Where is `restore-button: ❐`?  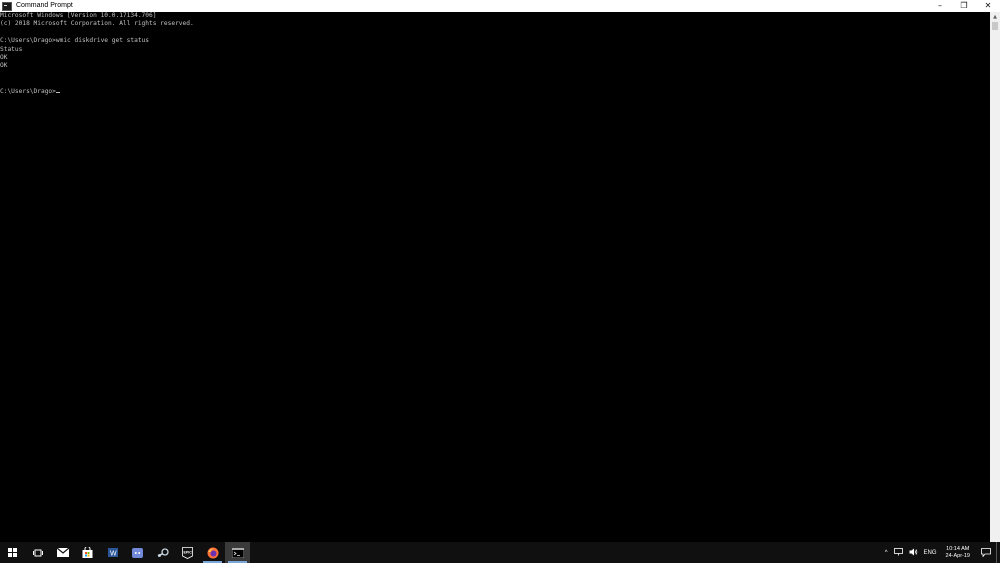 restore-button: ❐ is located at coordinates (964, 6).